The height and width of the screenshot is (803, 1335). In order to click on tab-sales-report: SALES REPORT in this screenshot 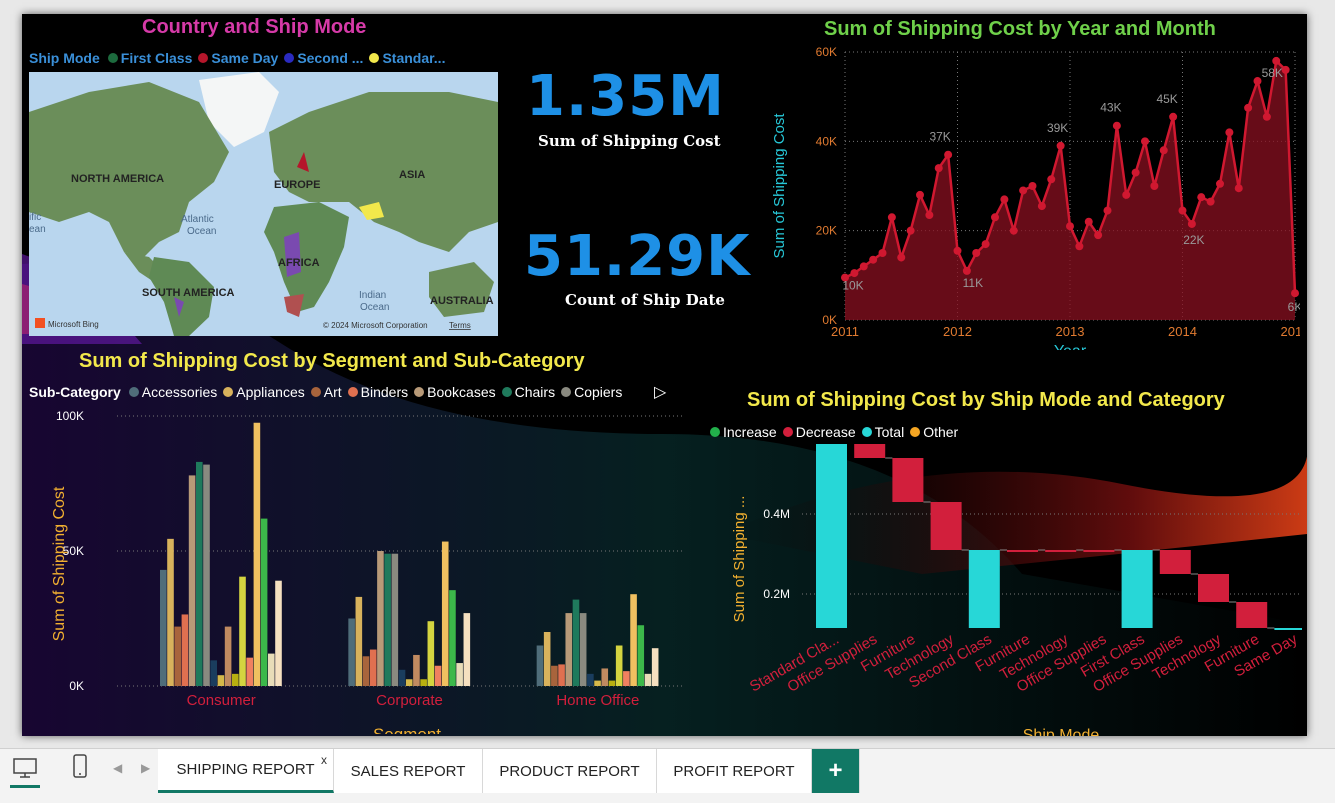, I will do `click(408, 771)`.